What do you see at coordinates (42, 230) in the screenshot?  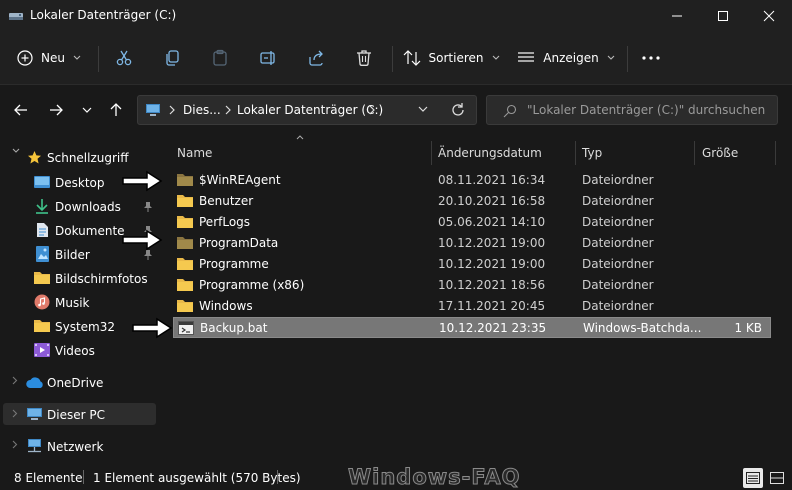 I see `document-icon` at bounding box center [42, 230].